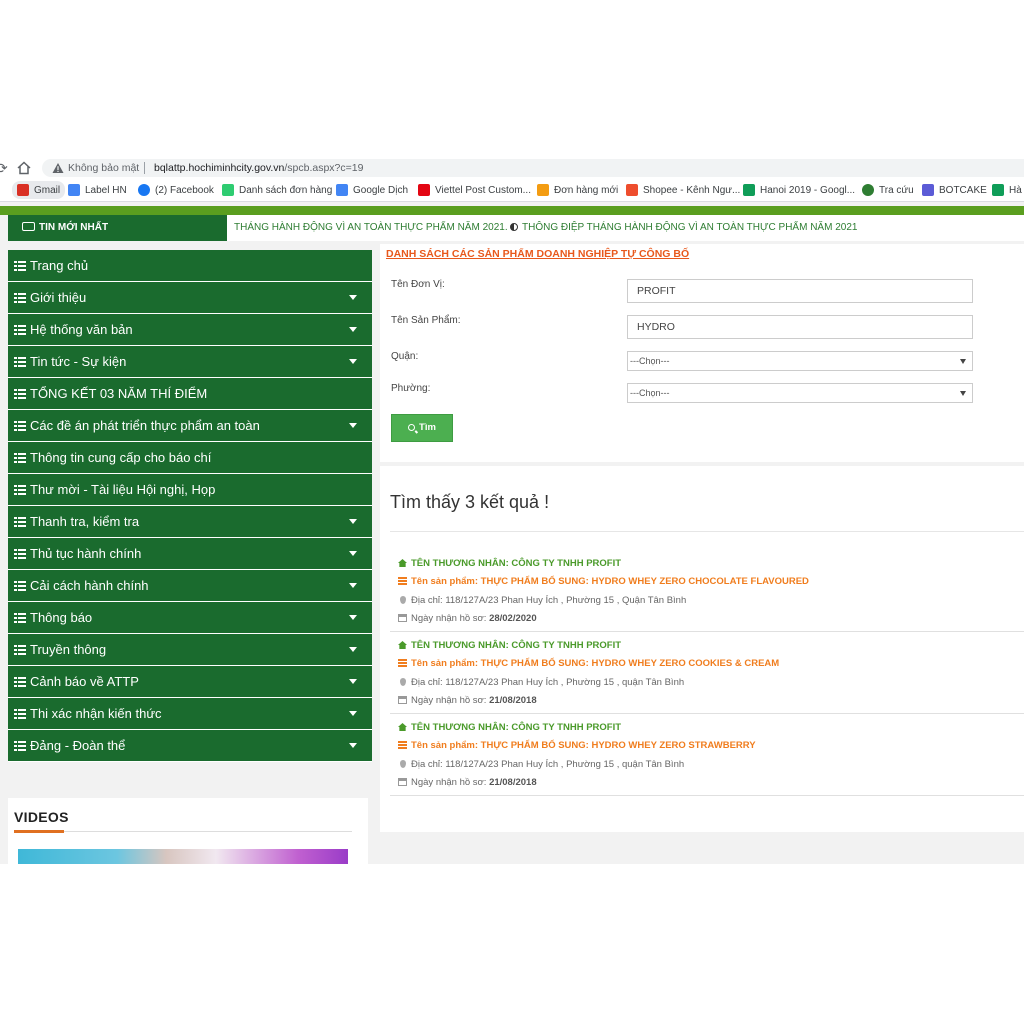 The image size is (1024, 1024). I want to click on bookmark-label: BOTCAKE, so click(963, 190).